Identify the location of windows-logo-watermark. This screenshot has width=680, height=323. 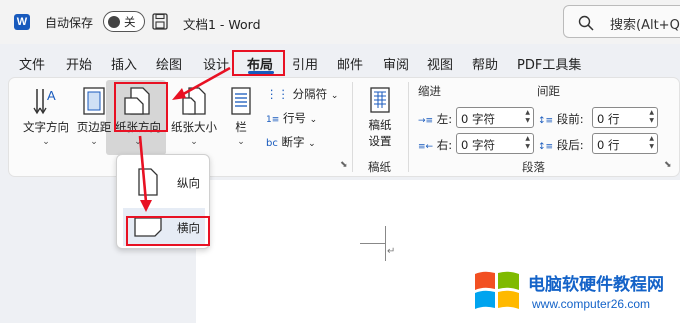
(497, 290).